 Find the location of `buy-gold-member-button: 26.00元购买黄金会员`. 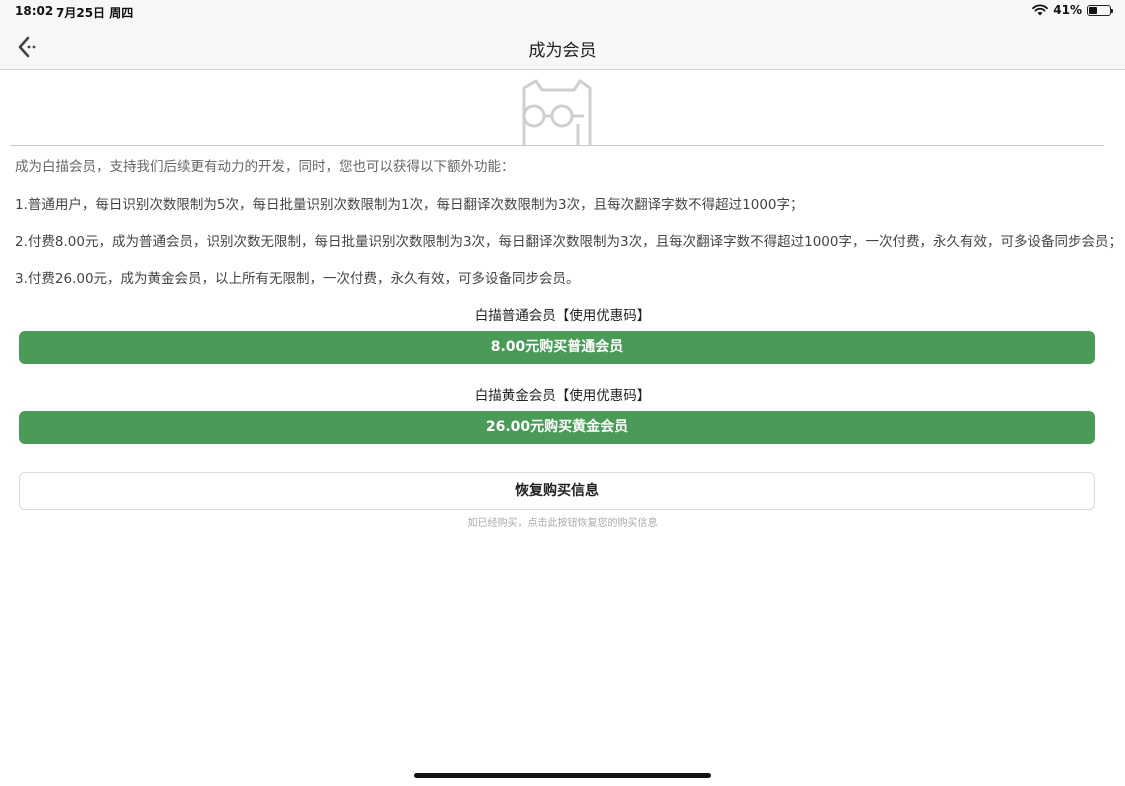

buy-gold-member-button: 26.00元购买黄金会员 is located at coordinates (557, 427).